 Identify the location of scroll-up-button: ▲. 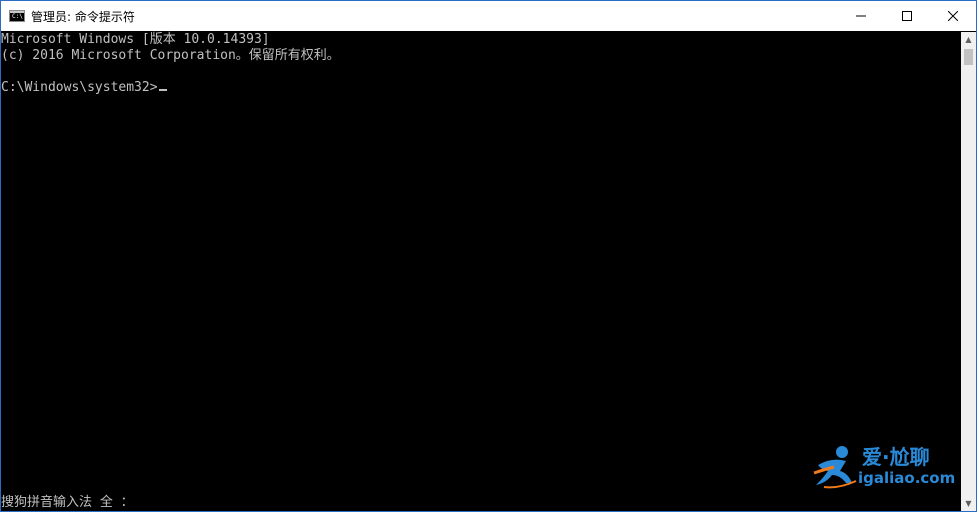
(968, 39).